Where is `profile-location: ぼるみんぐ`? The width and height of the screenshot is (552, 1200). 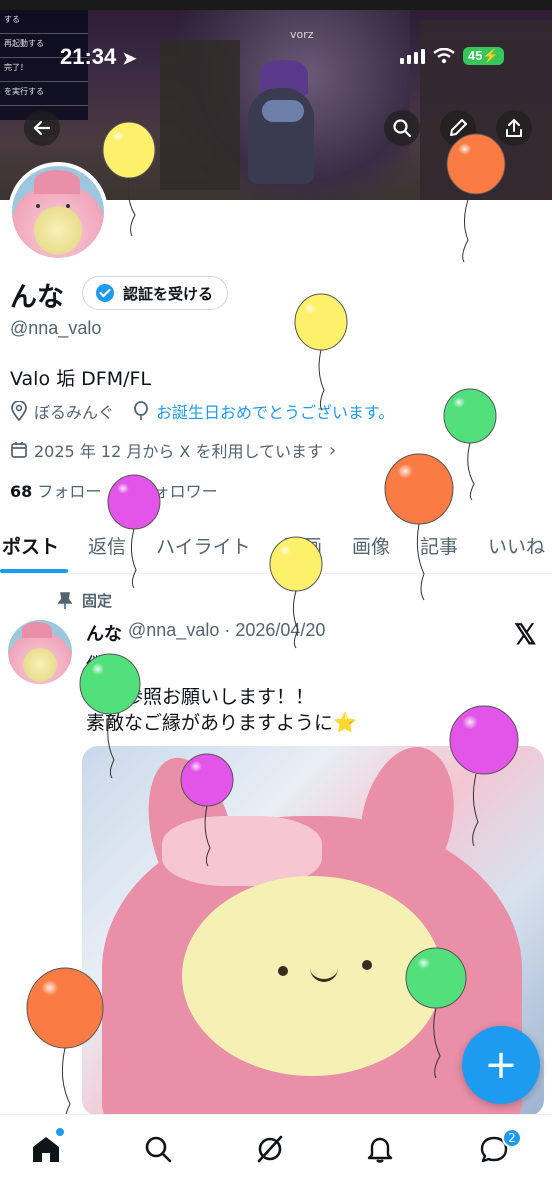
profile-location: ぼるみんぐ is located at coordinates (74, 412).